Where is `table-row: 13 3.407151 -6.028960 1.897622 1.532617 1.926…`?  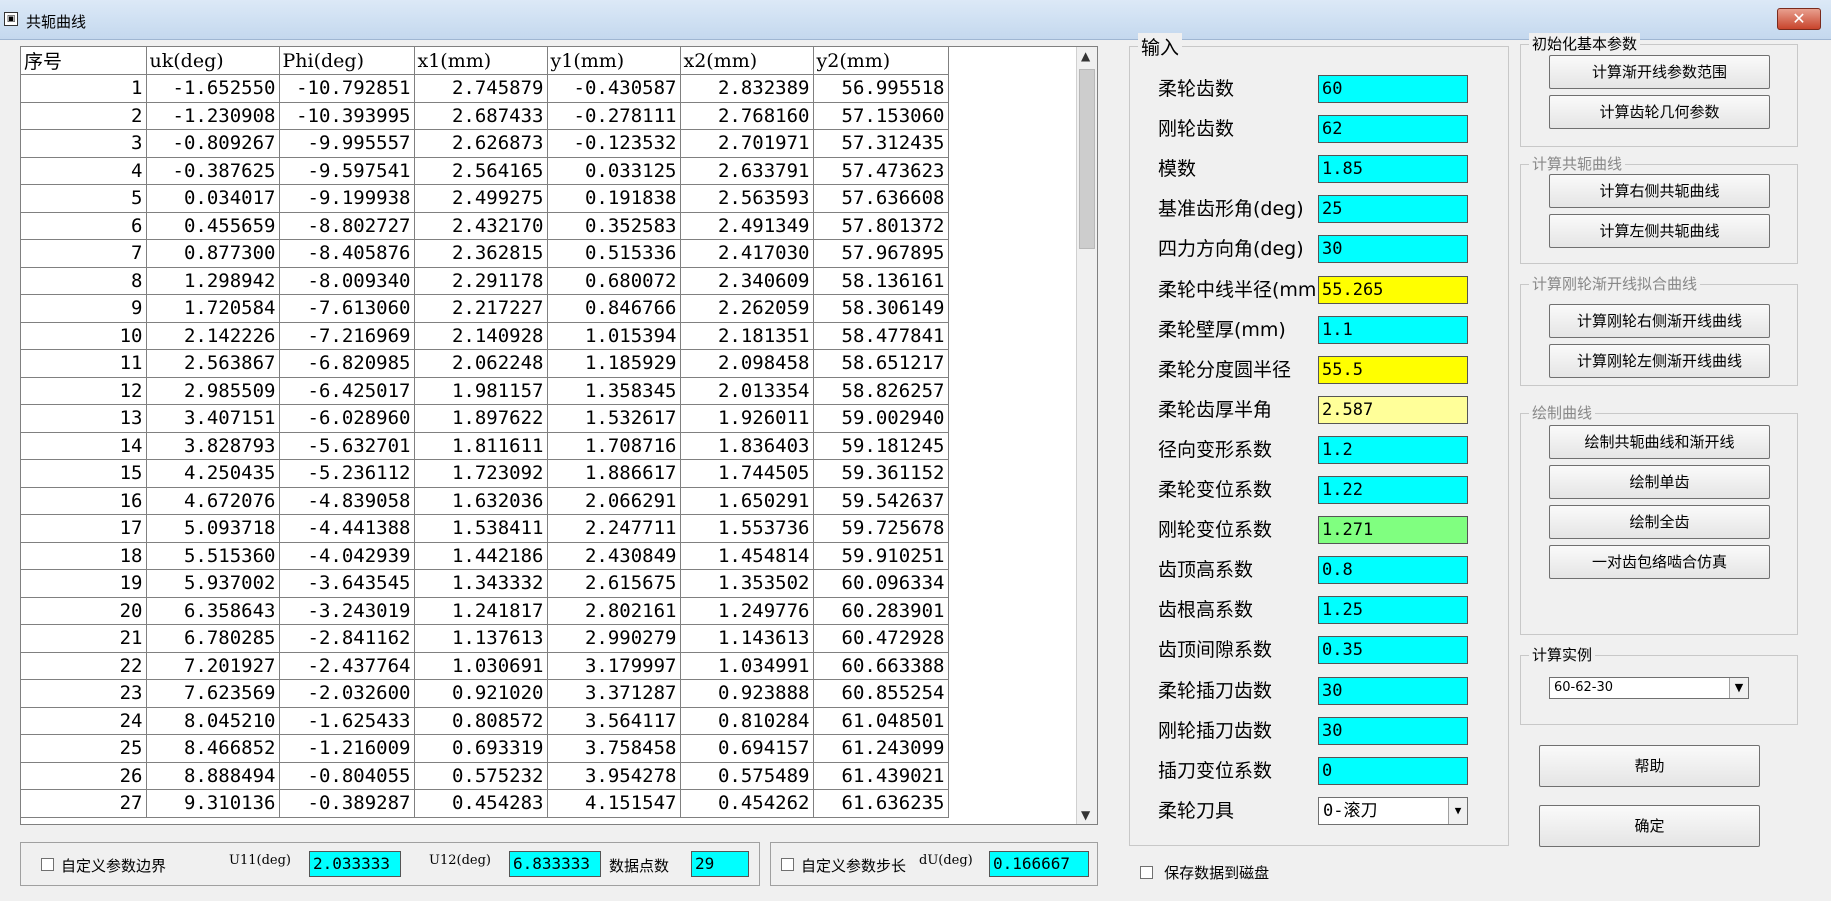
table-row: 13 3.407151 -6.028960 1.897622 1.532617 1.926… is located at coordinates (485, 418).